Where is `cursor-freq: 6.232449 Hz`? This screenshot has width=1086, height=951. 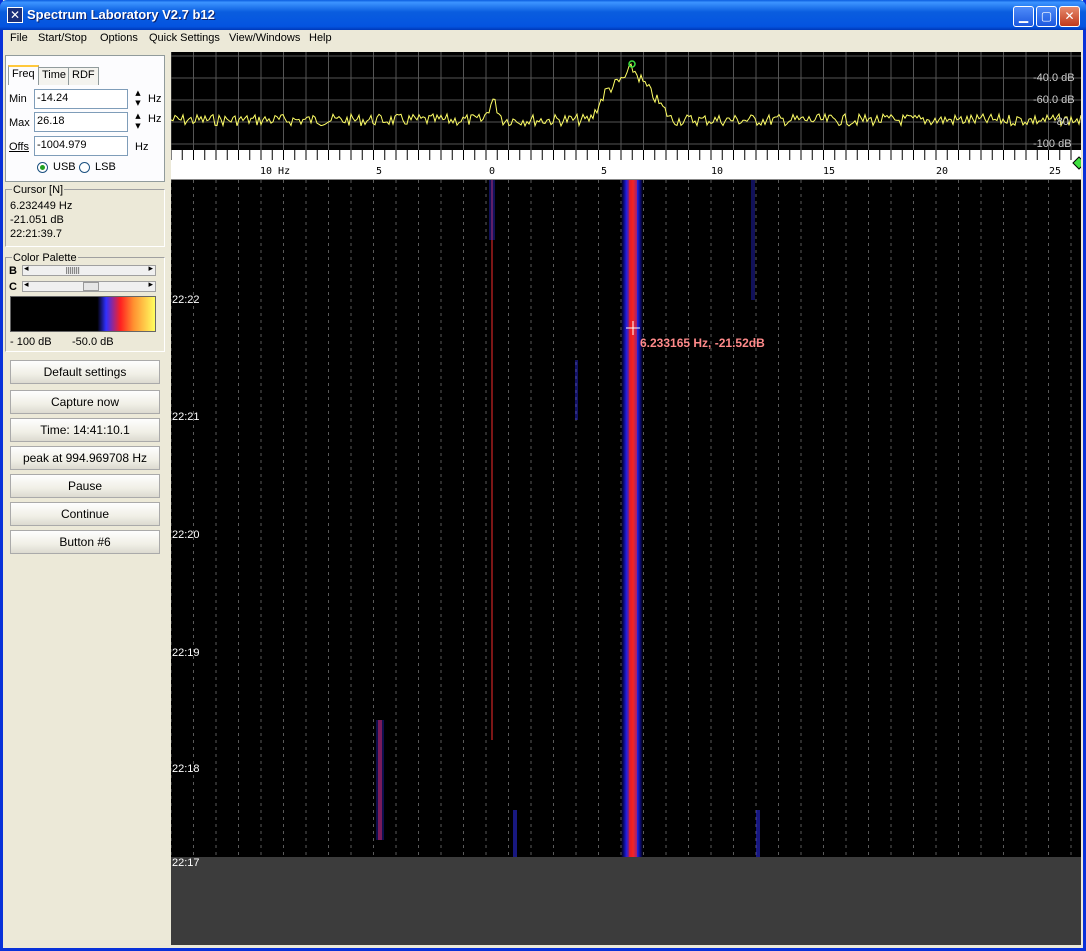
cursor-freq: 6.232449 Hz is located at coordinates (41, 206).